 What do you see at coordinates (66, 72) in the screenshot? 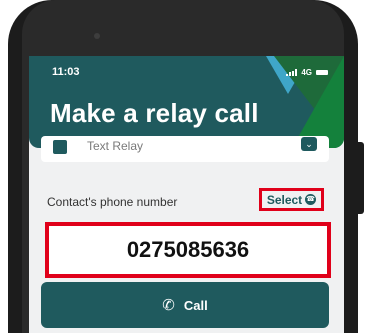
I see `status-time: 11:03` at bounding box center [66, 72].